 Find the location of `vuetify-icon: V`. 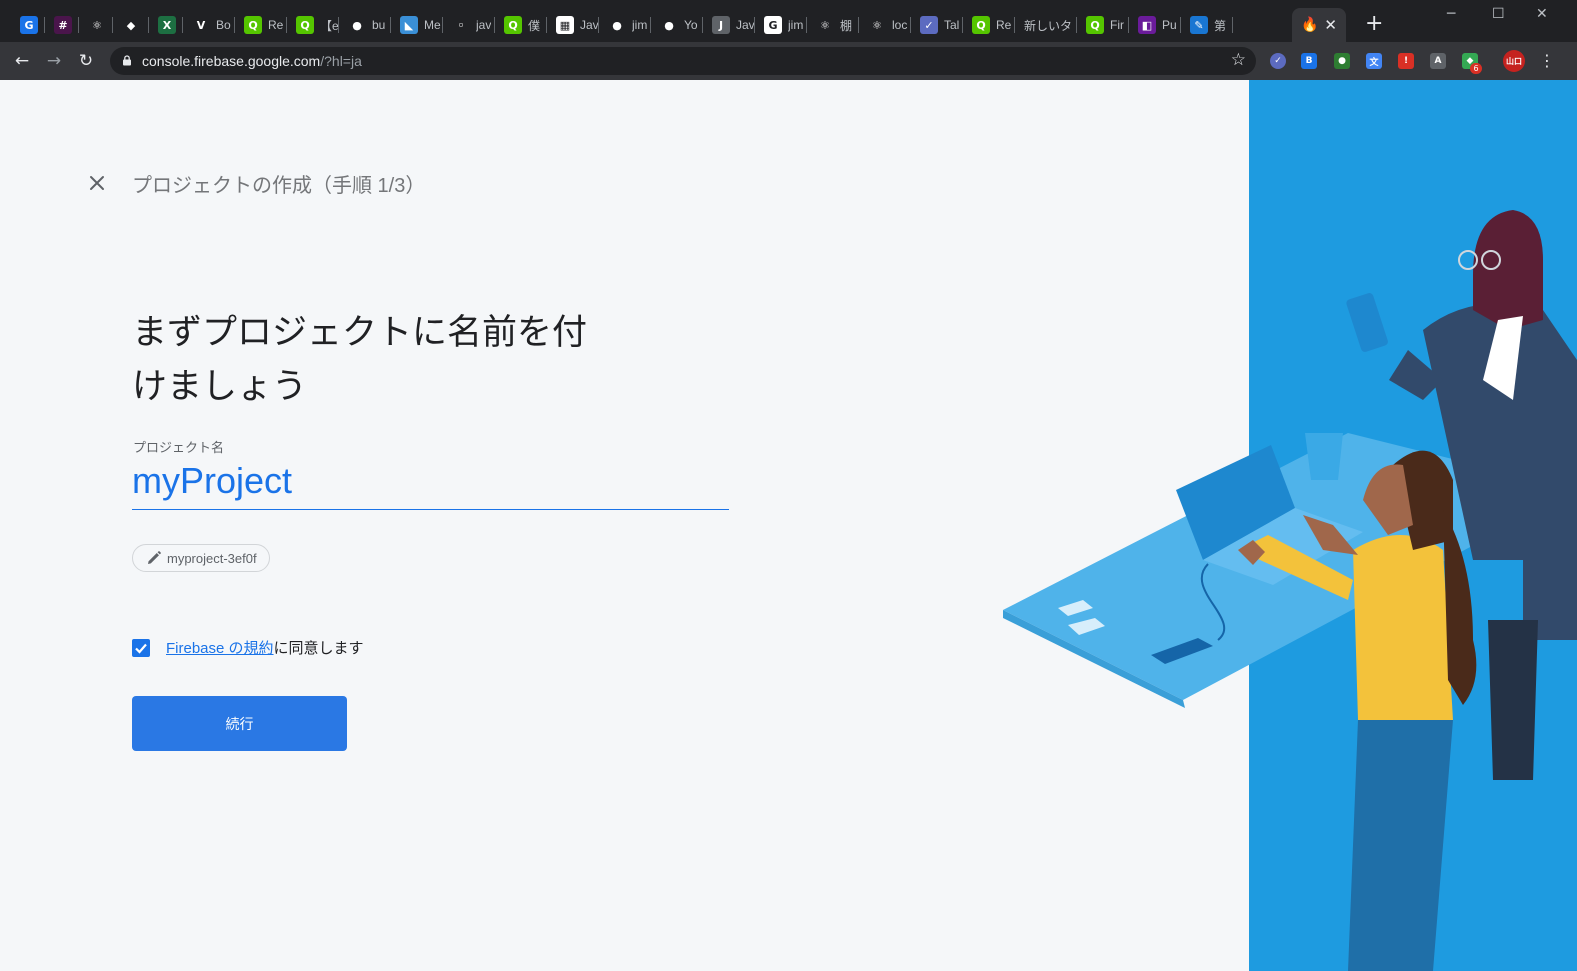

vuetify-icon: V is located at coordinates (201, 25).